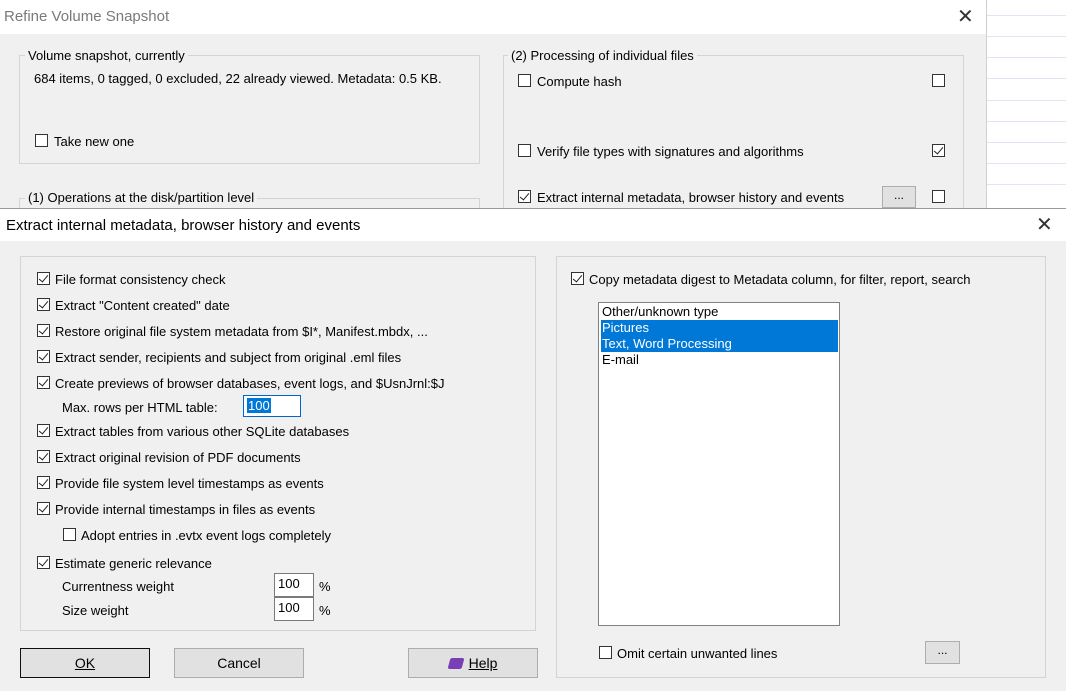 This screenshot has width=1066, height=691. I want to click on omit-lines-label: Omit certain unwanted lines, so click(697, 653).